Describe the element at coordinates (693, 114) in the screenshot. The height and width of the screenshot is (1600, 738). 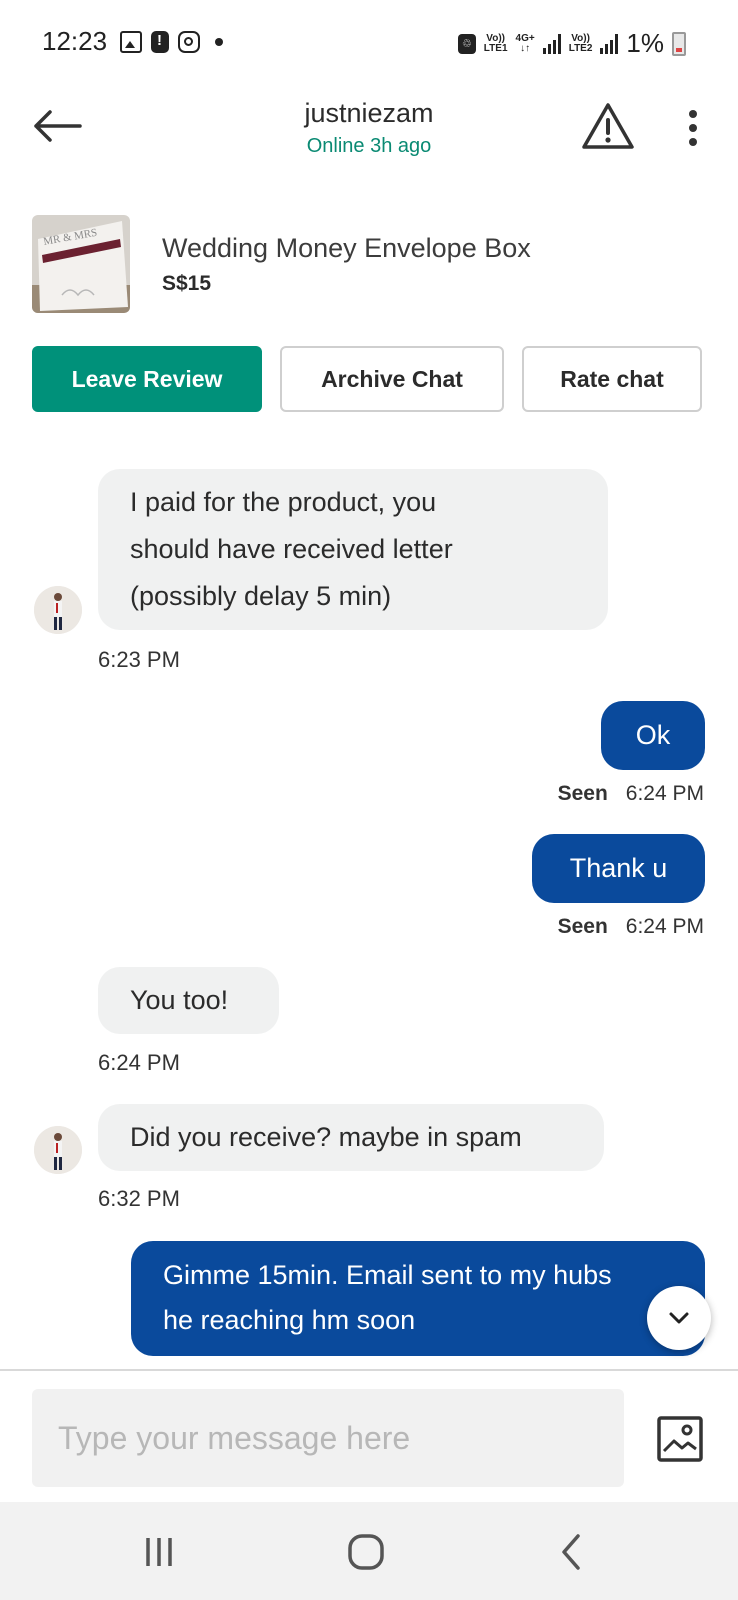
I see `more-vert-icon` at that location.